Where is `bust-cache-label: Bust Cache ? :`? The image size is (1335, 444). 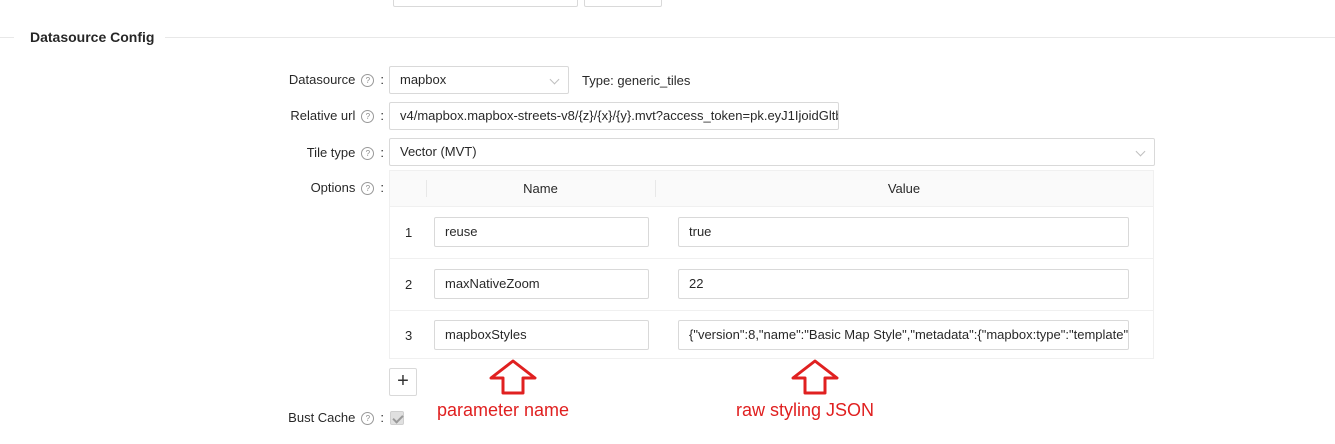 bust-cache-label: Bust Cache ? : is located at coordinates (336, 418).